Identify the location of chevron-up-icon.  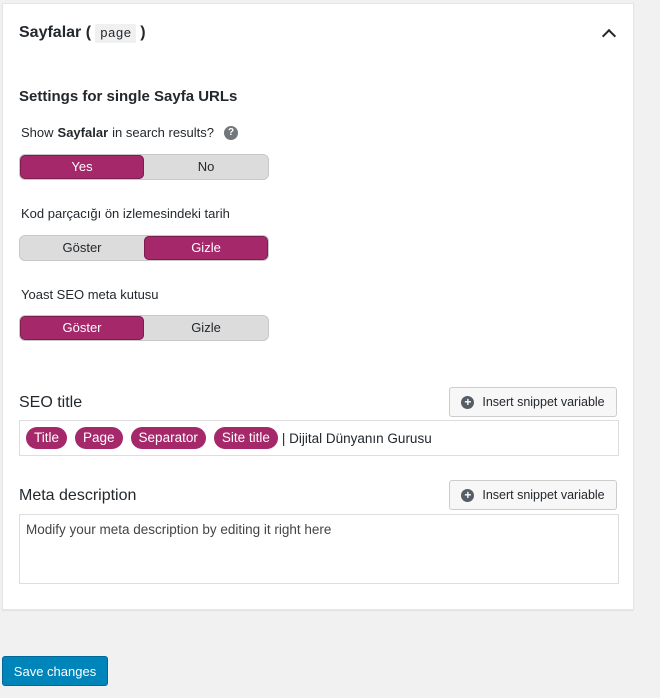
(609, 33).